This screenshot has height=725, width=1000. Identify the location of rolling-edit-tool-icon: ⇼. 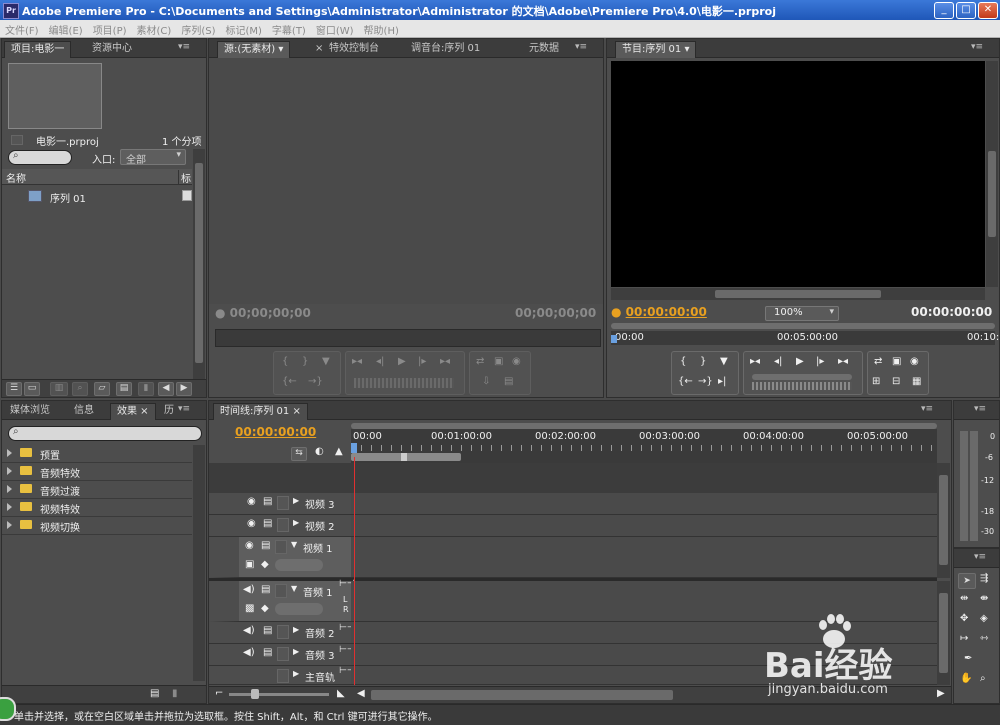
(984, 598).